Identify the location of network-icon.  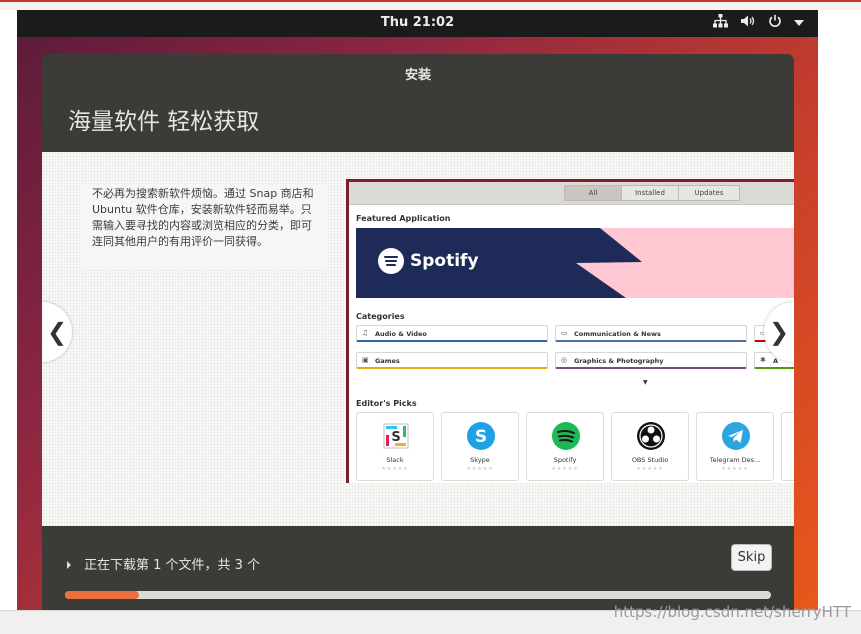
(720, 24).